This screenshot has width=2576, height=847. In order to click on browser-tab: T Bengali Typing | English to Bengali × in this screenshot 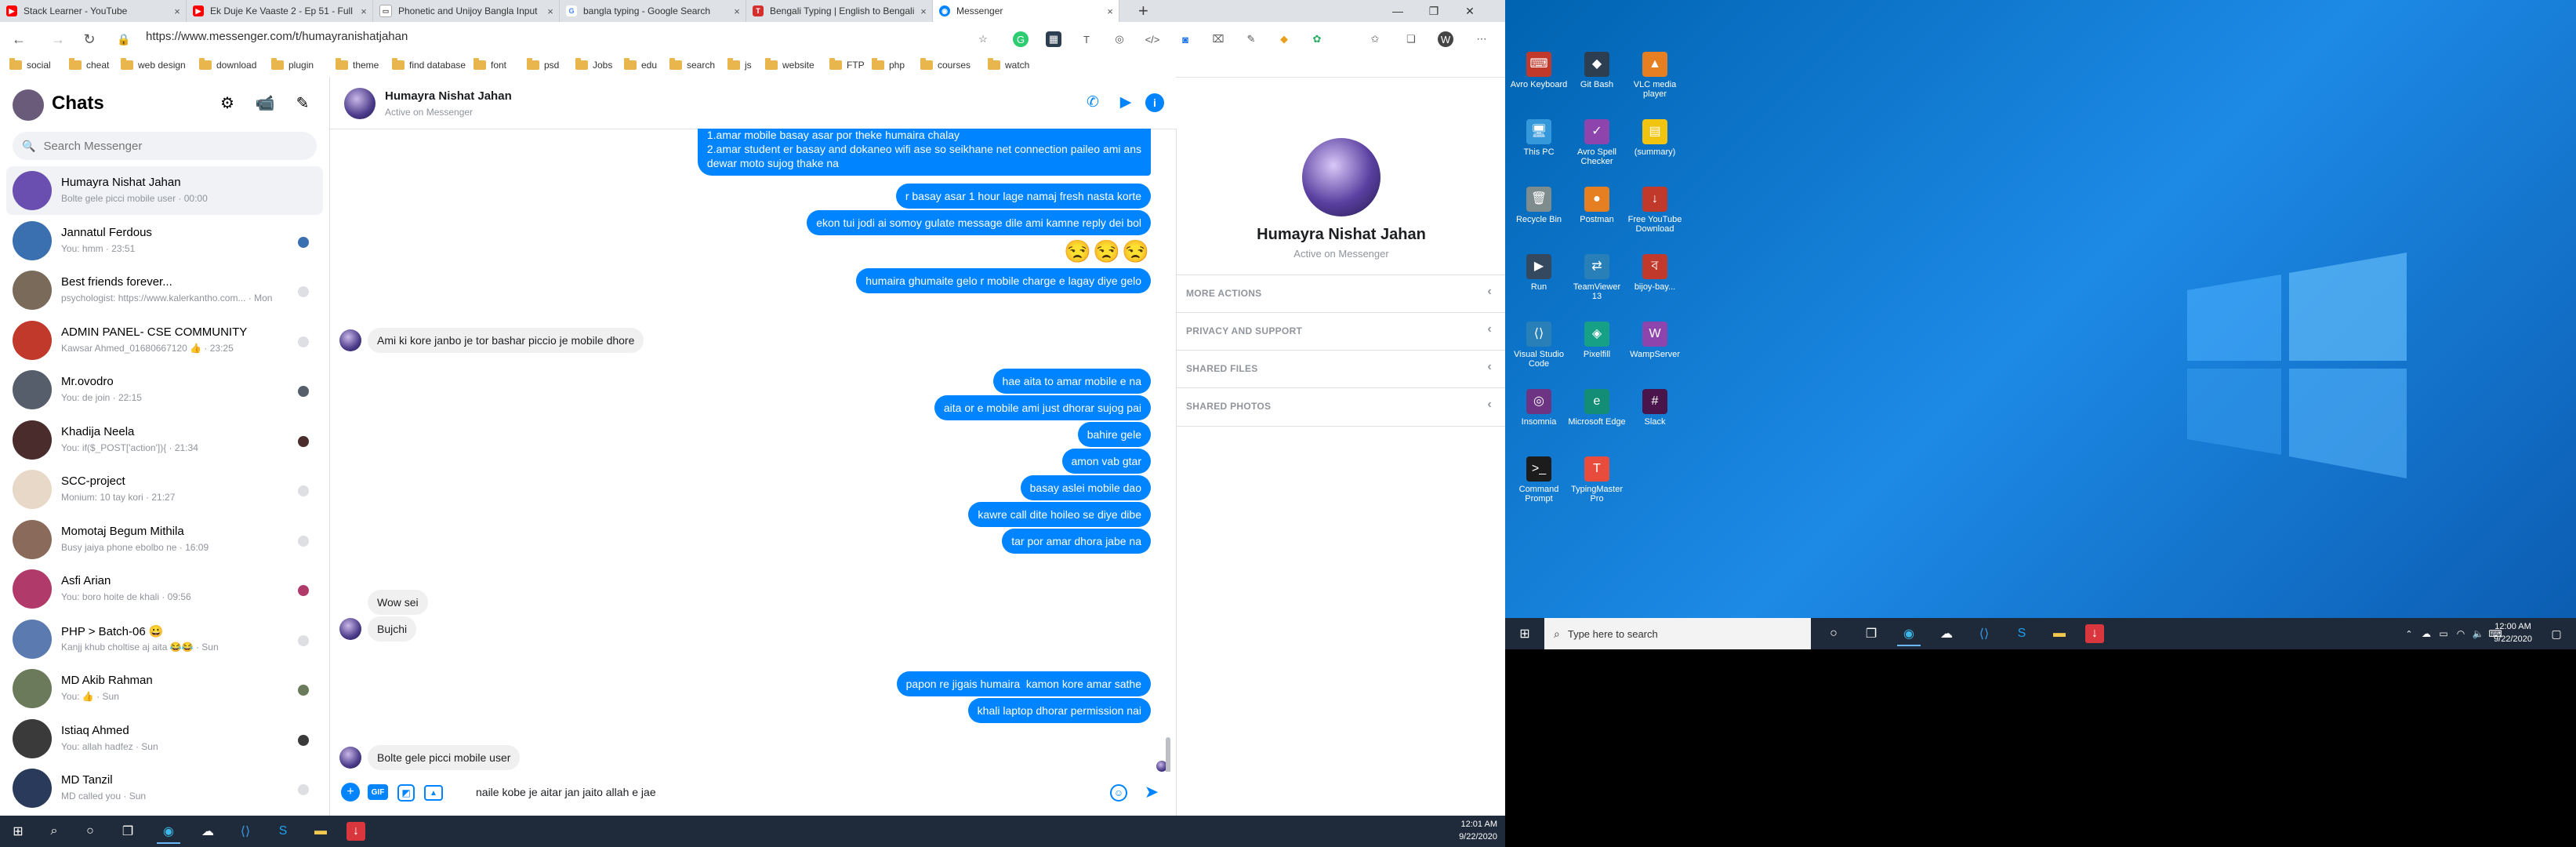, I will do `click(840, 11)`.